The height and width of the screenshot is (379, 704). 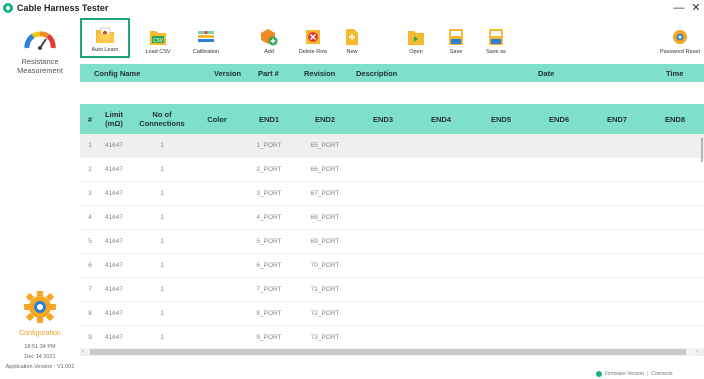 What do you see at coordinates (40, 367) in the screenshot?
I see `app-version: Application Version : V1.001` at bounding box center [40, 367].